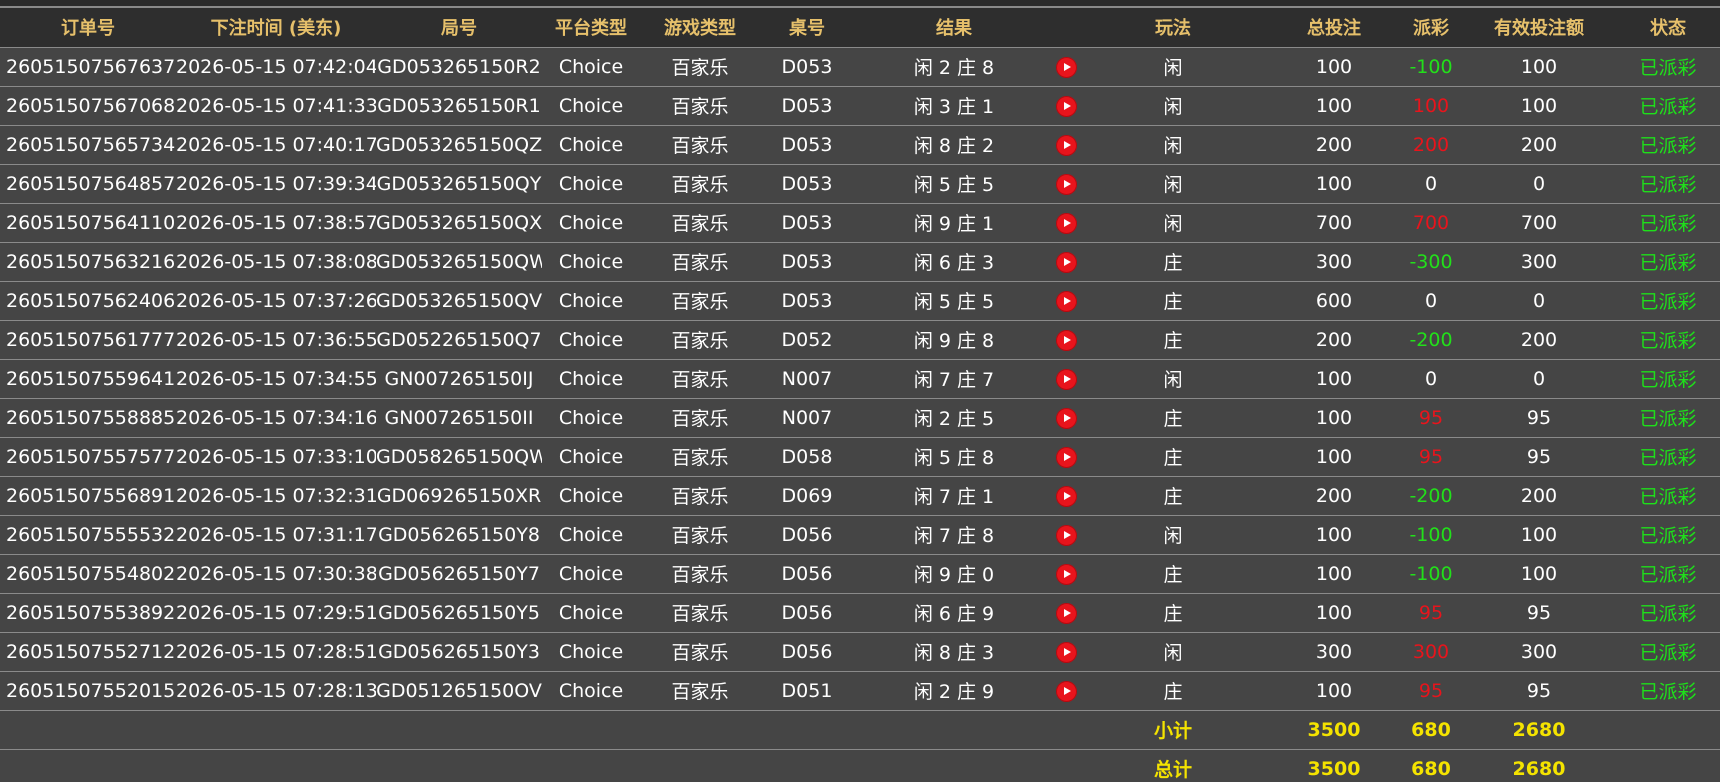 The width and height of the screenshot is (1720, 782). Describe the element at coordinates (276, 652) in the screenshot. I see `bet-time-cell: 2026-05-15 07:28:51` at that location.